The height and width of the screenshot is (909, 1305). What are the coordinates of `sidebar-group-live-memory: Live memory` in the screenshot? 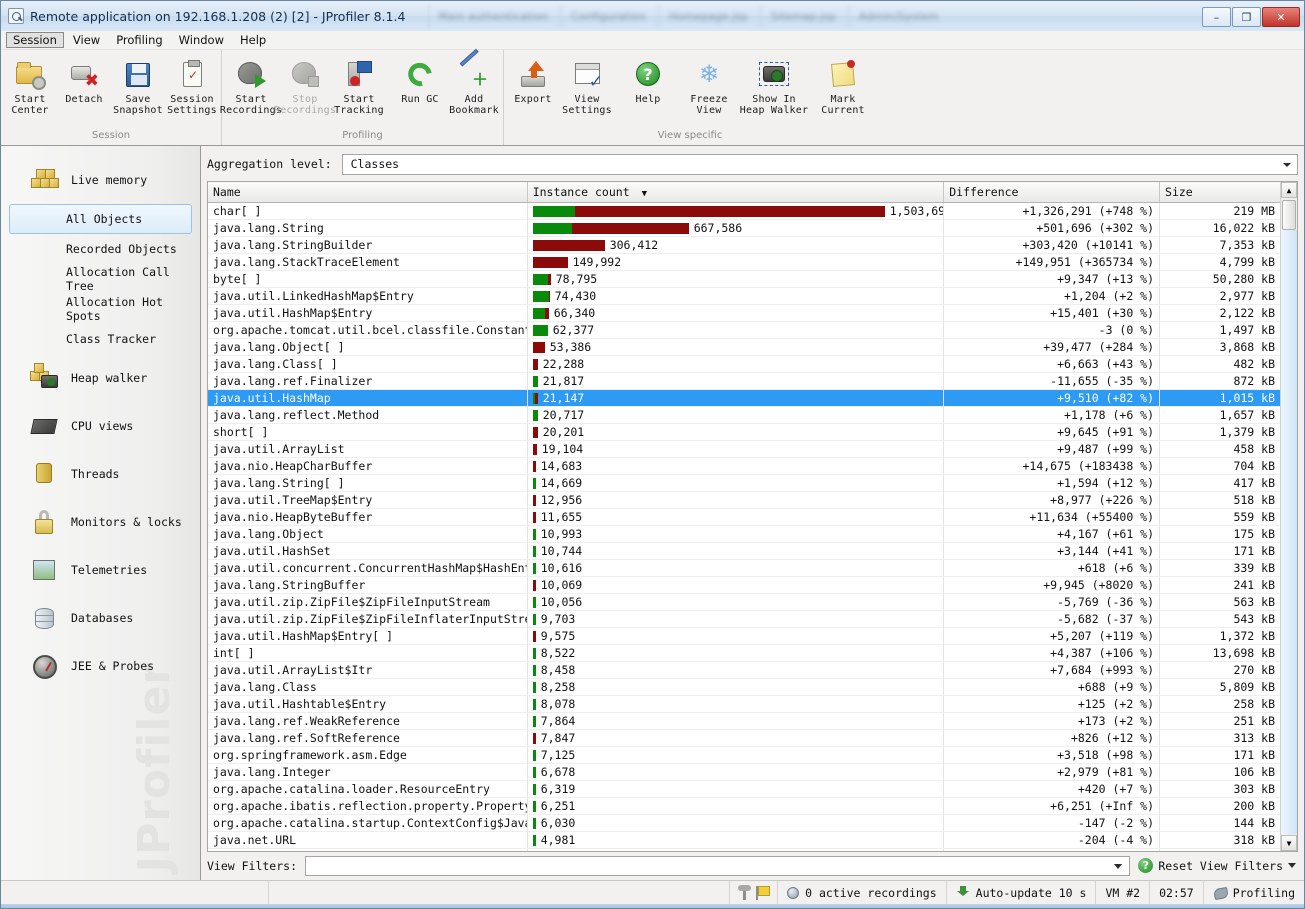 It's located at (100, 180).